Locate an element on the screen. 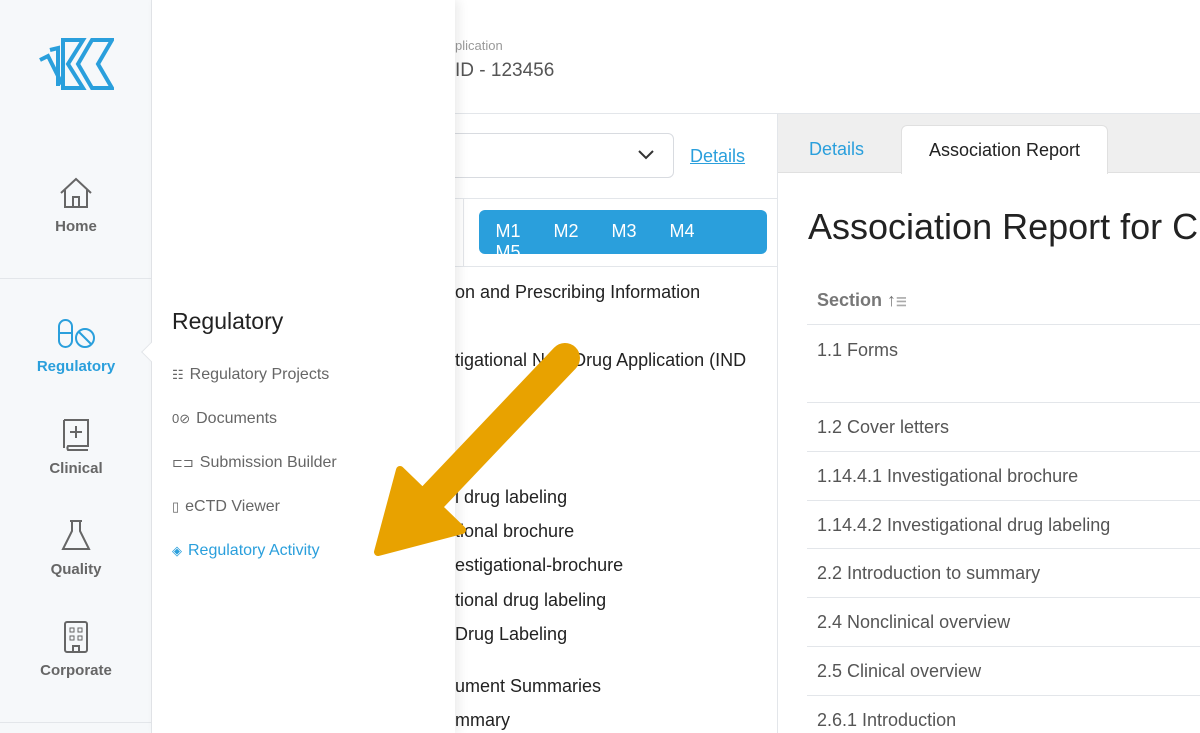  tree-item: tional drug labeling is located at coordinates (530, 600).